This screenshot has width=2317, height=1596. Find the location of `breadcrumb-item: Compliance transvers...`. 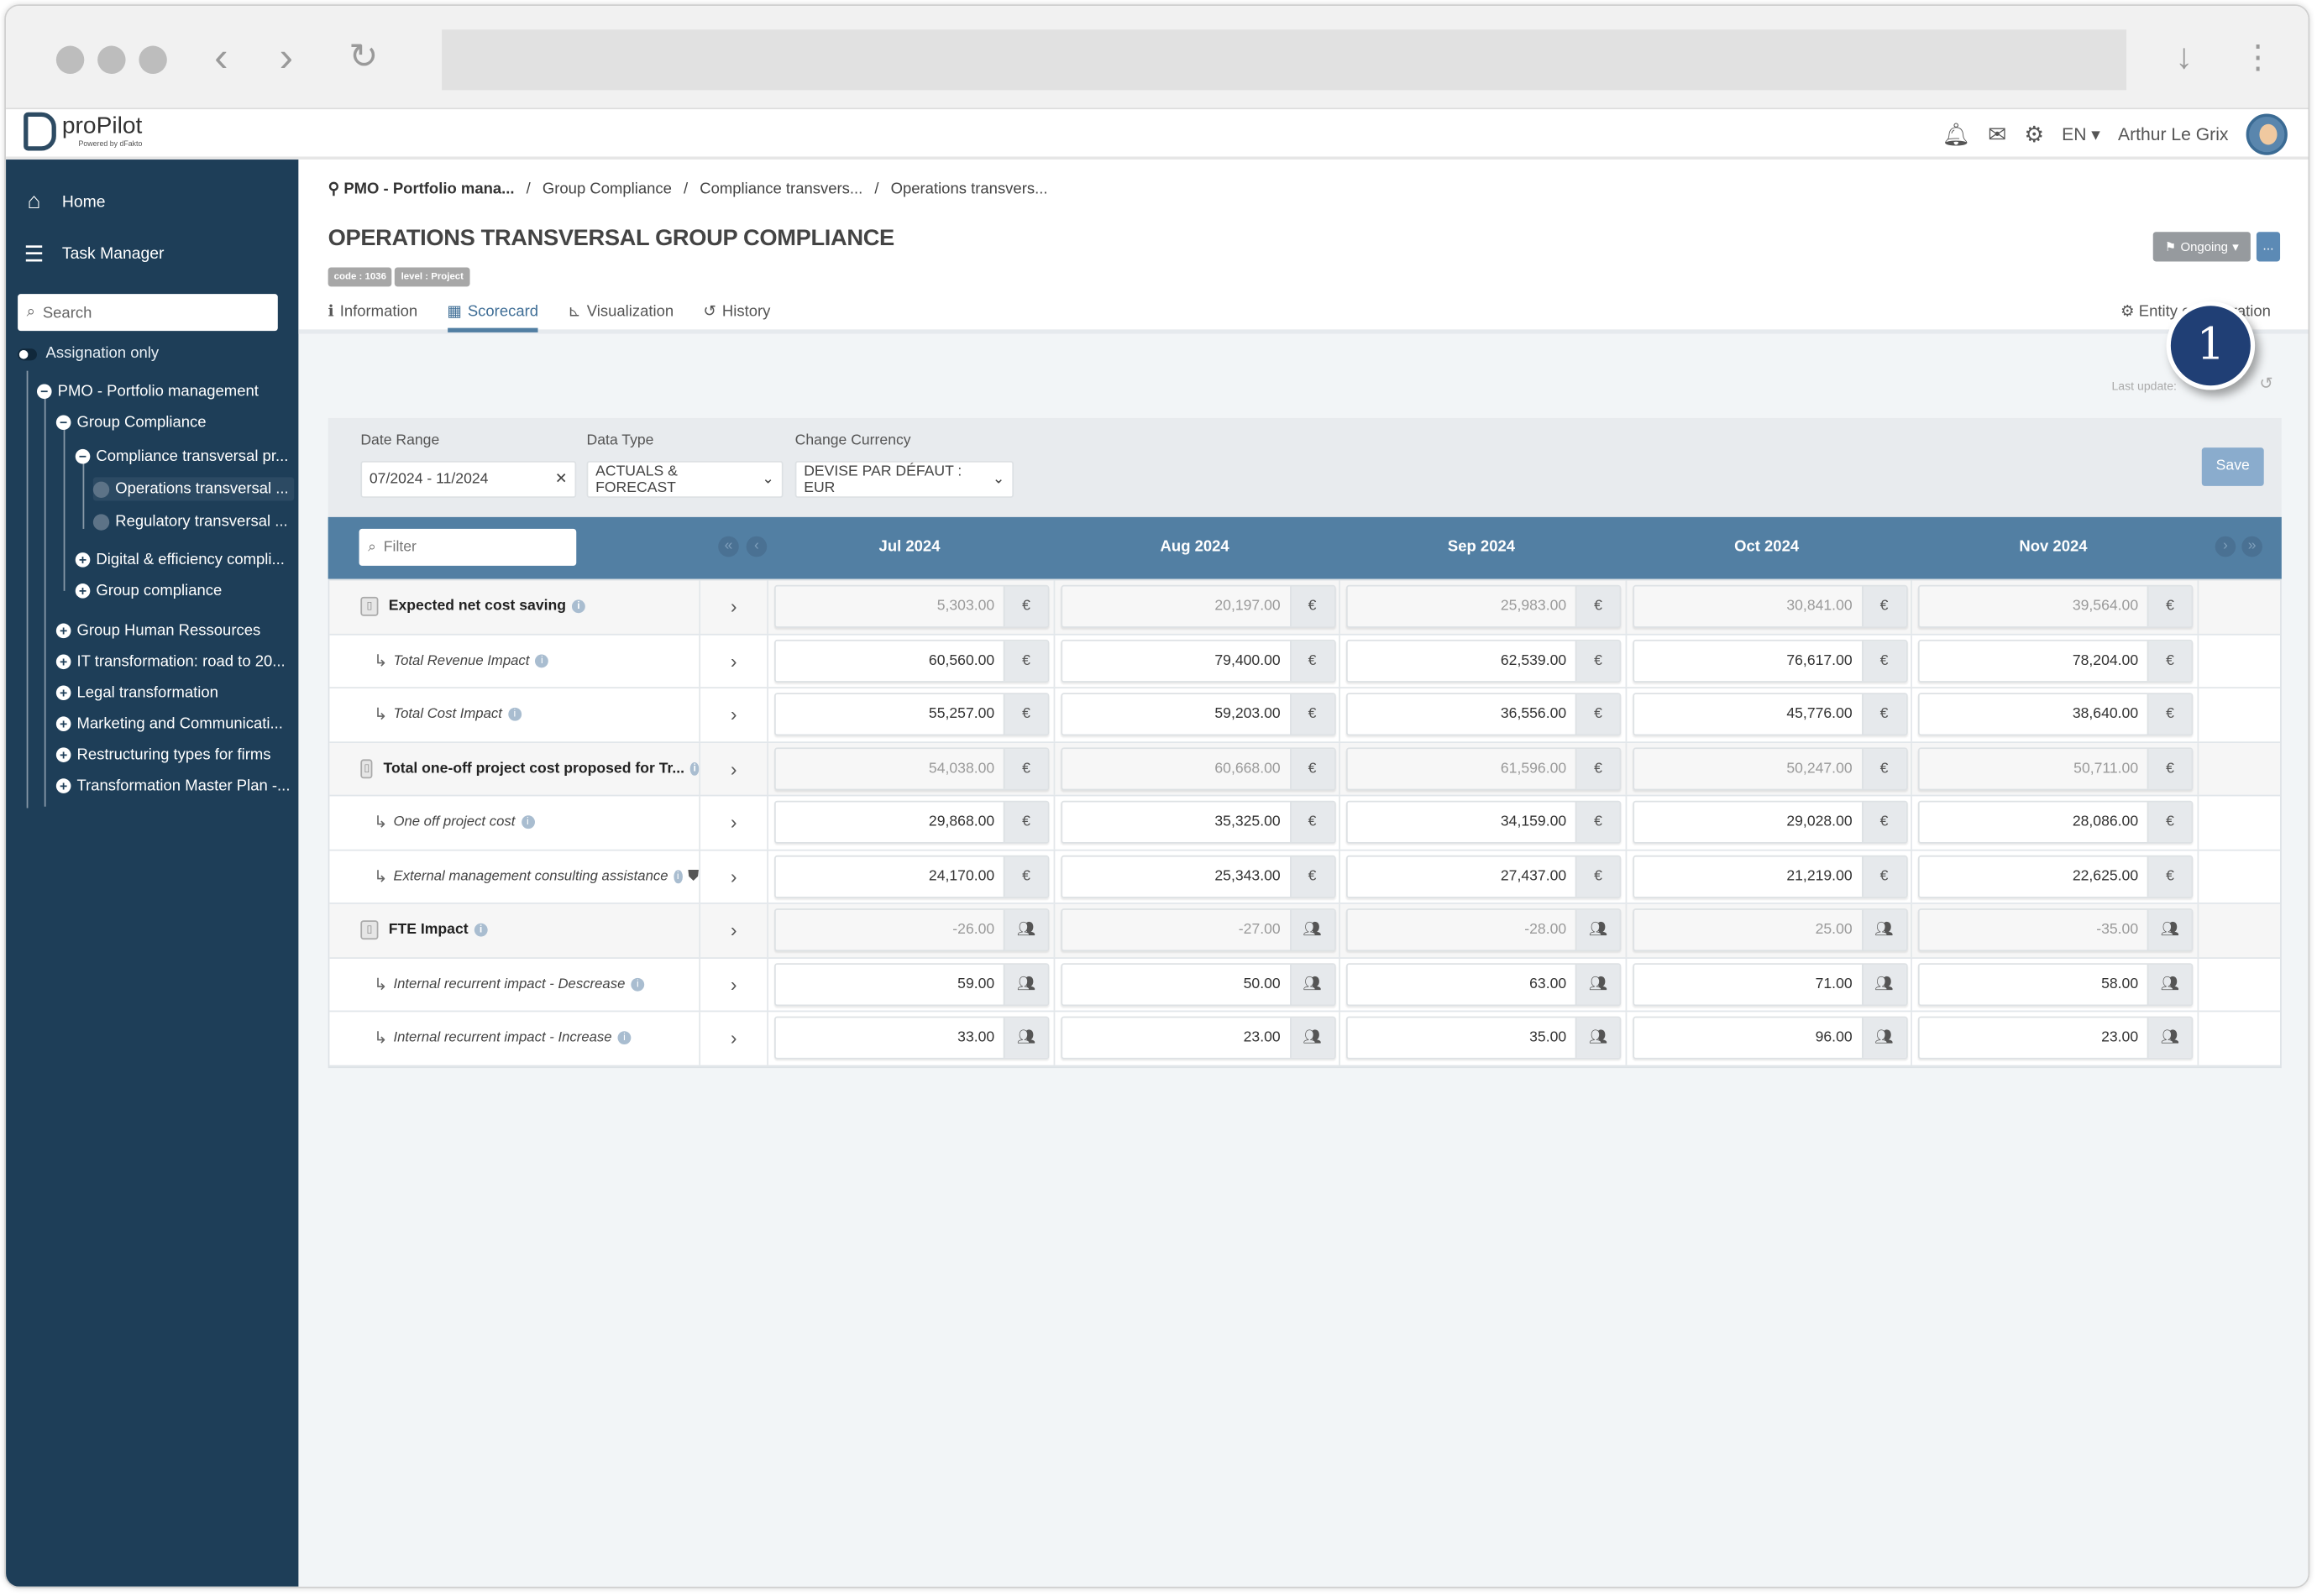

breadcrumb-item: Compliance transvers... is located at coordinates (781, 189).